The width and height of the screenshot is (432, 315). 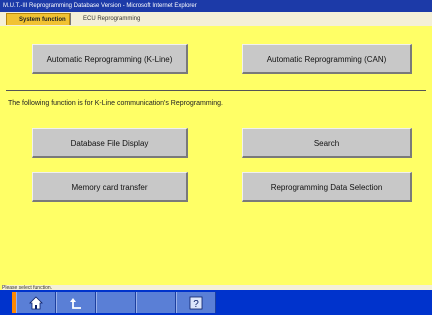 I want to click on tab-system-function: System function, so click(x=38, y=19).